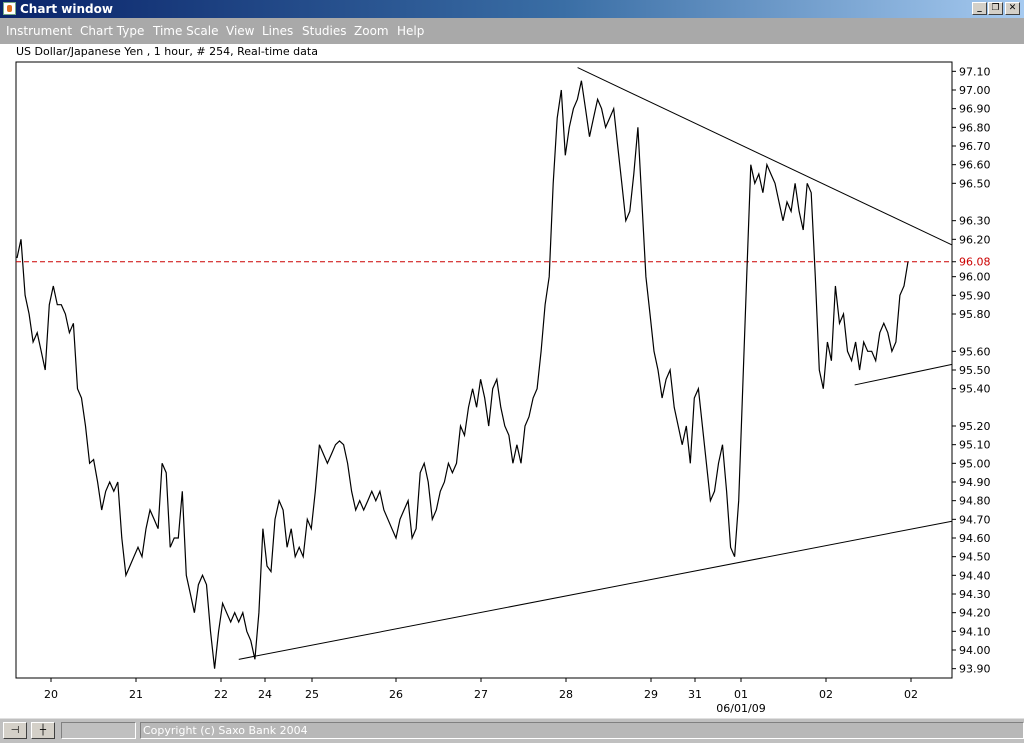 This screenshot has height=743, width=1024. I want to click on menu-instrument: Instrument, so click(39, 31).